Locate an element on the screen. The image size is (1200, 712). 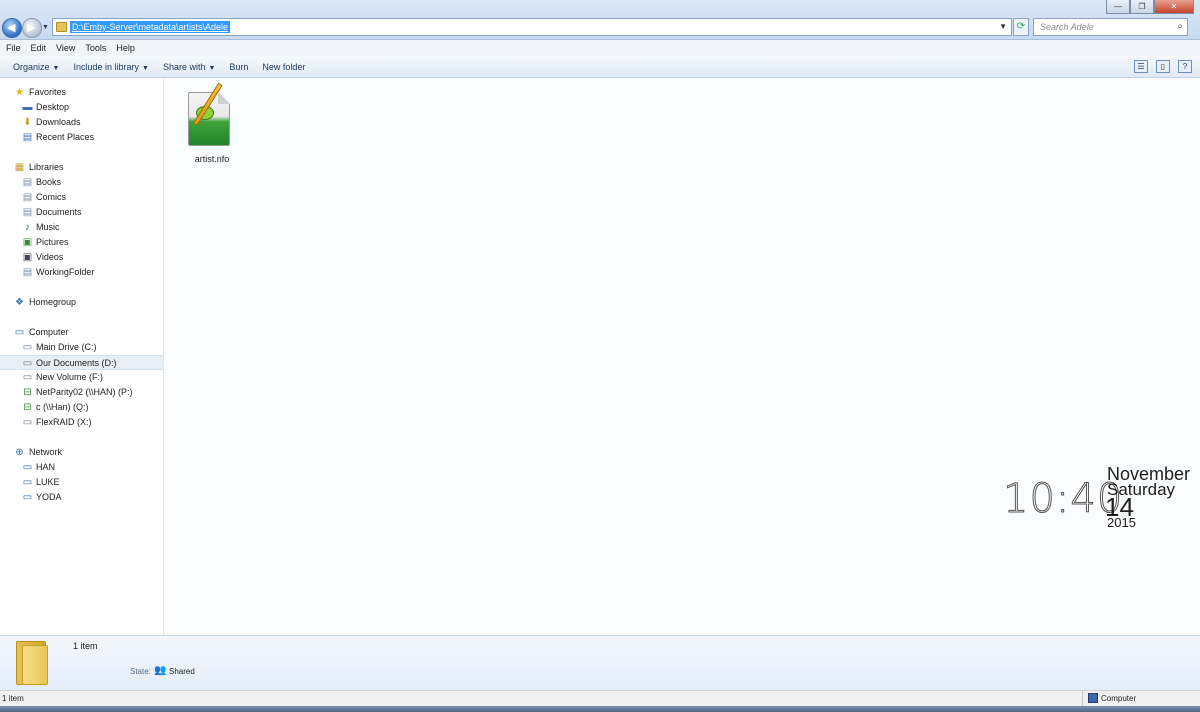
status-bar: 1 item Computer is located at coordinates (600, 698).